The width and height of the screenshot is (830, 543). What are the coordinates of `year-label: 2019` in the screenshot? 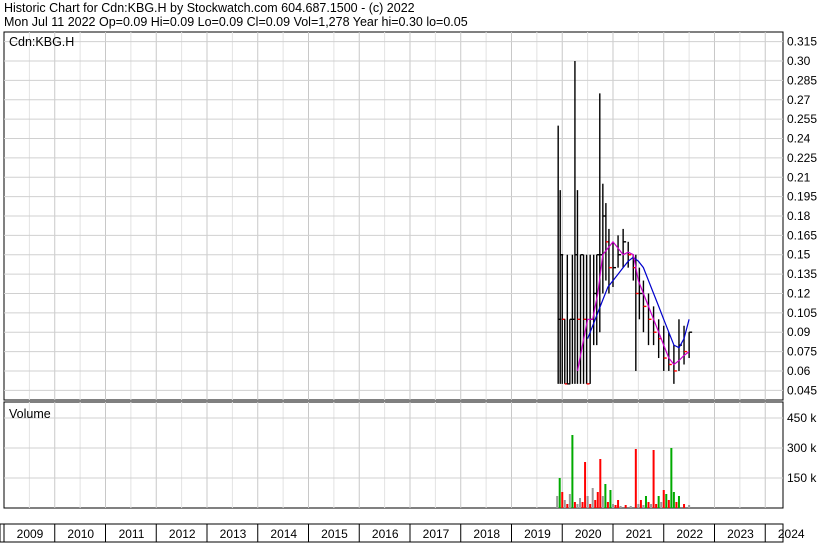 It's located at (537, 534).